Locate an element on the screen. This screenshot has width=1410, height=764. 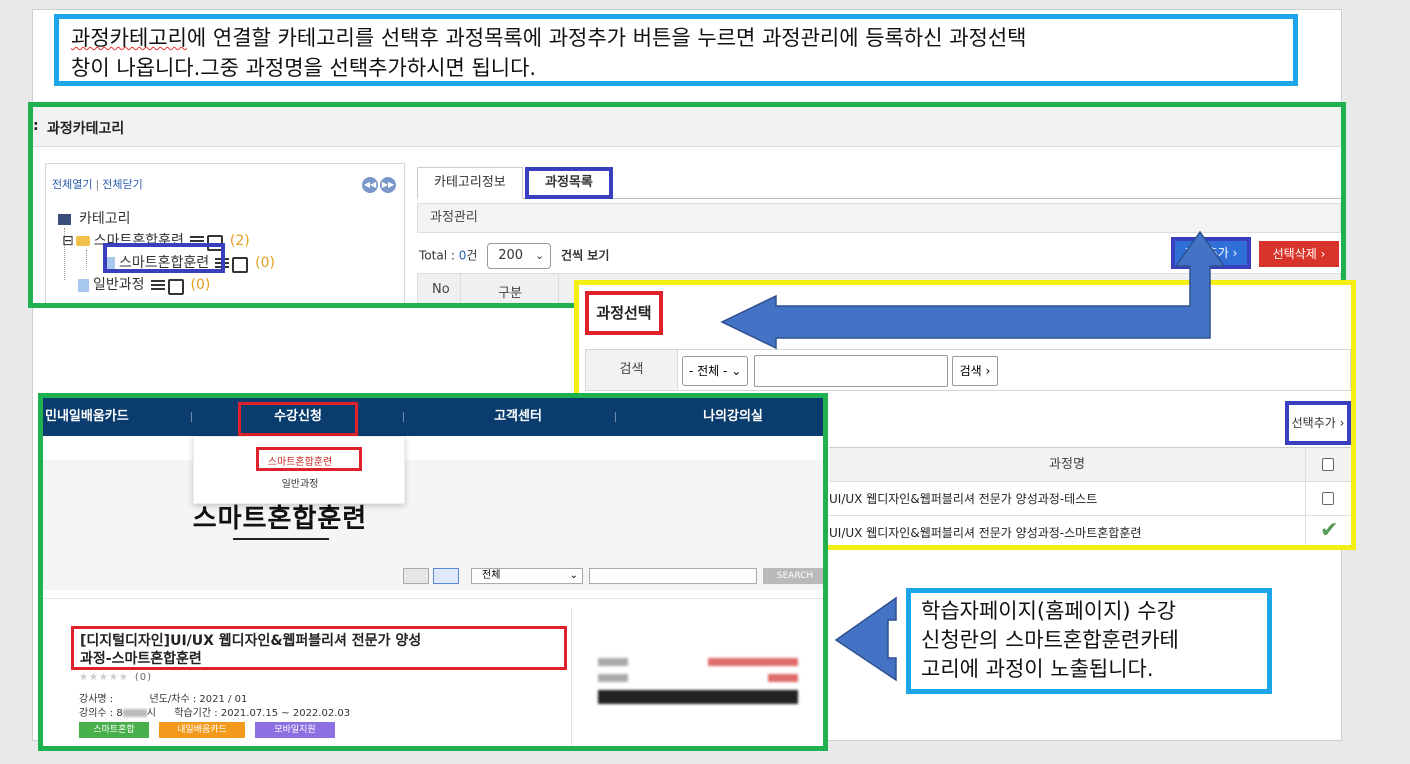
callout-br-line-3: 고리에 과정이 노출됩니다. is located at coordinates (1037, 669).